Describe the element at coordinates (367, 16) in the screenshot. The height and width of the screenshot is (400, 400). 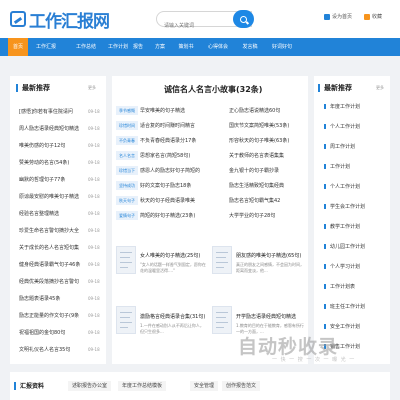
I see `star-icon` at that location.